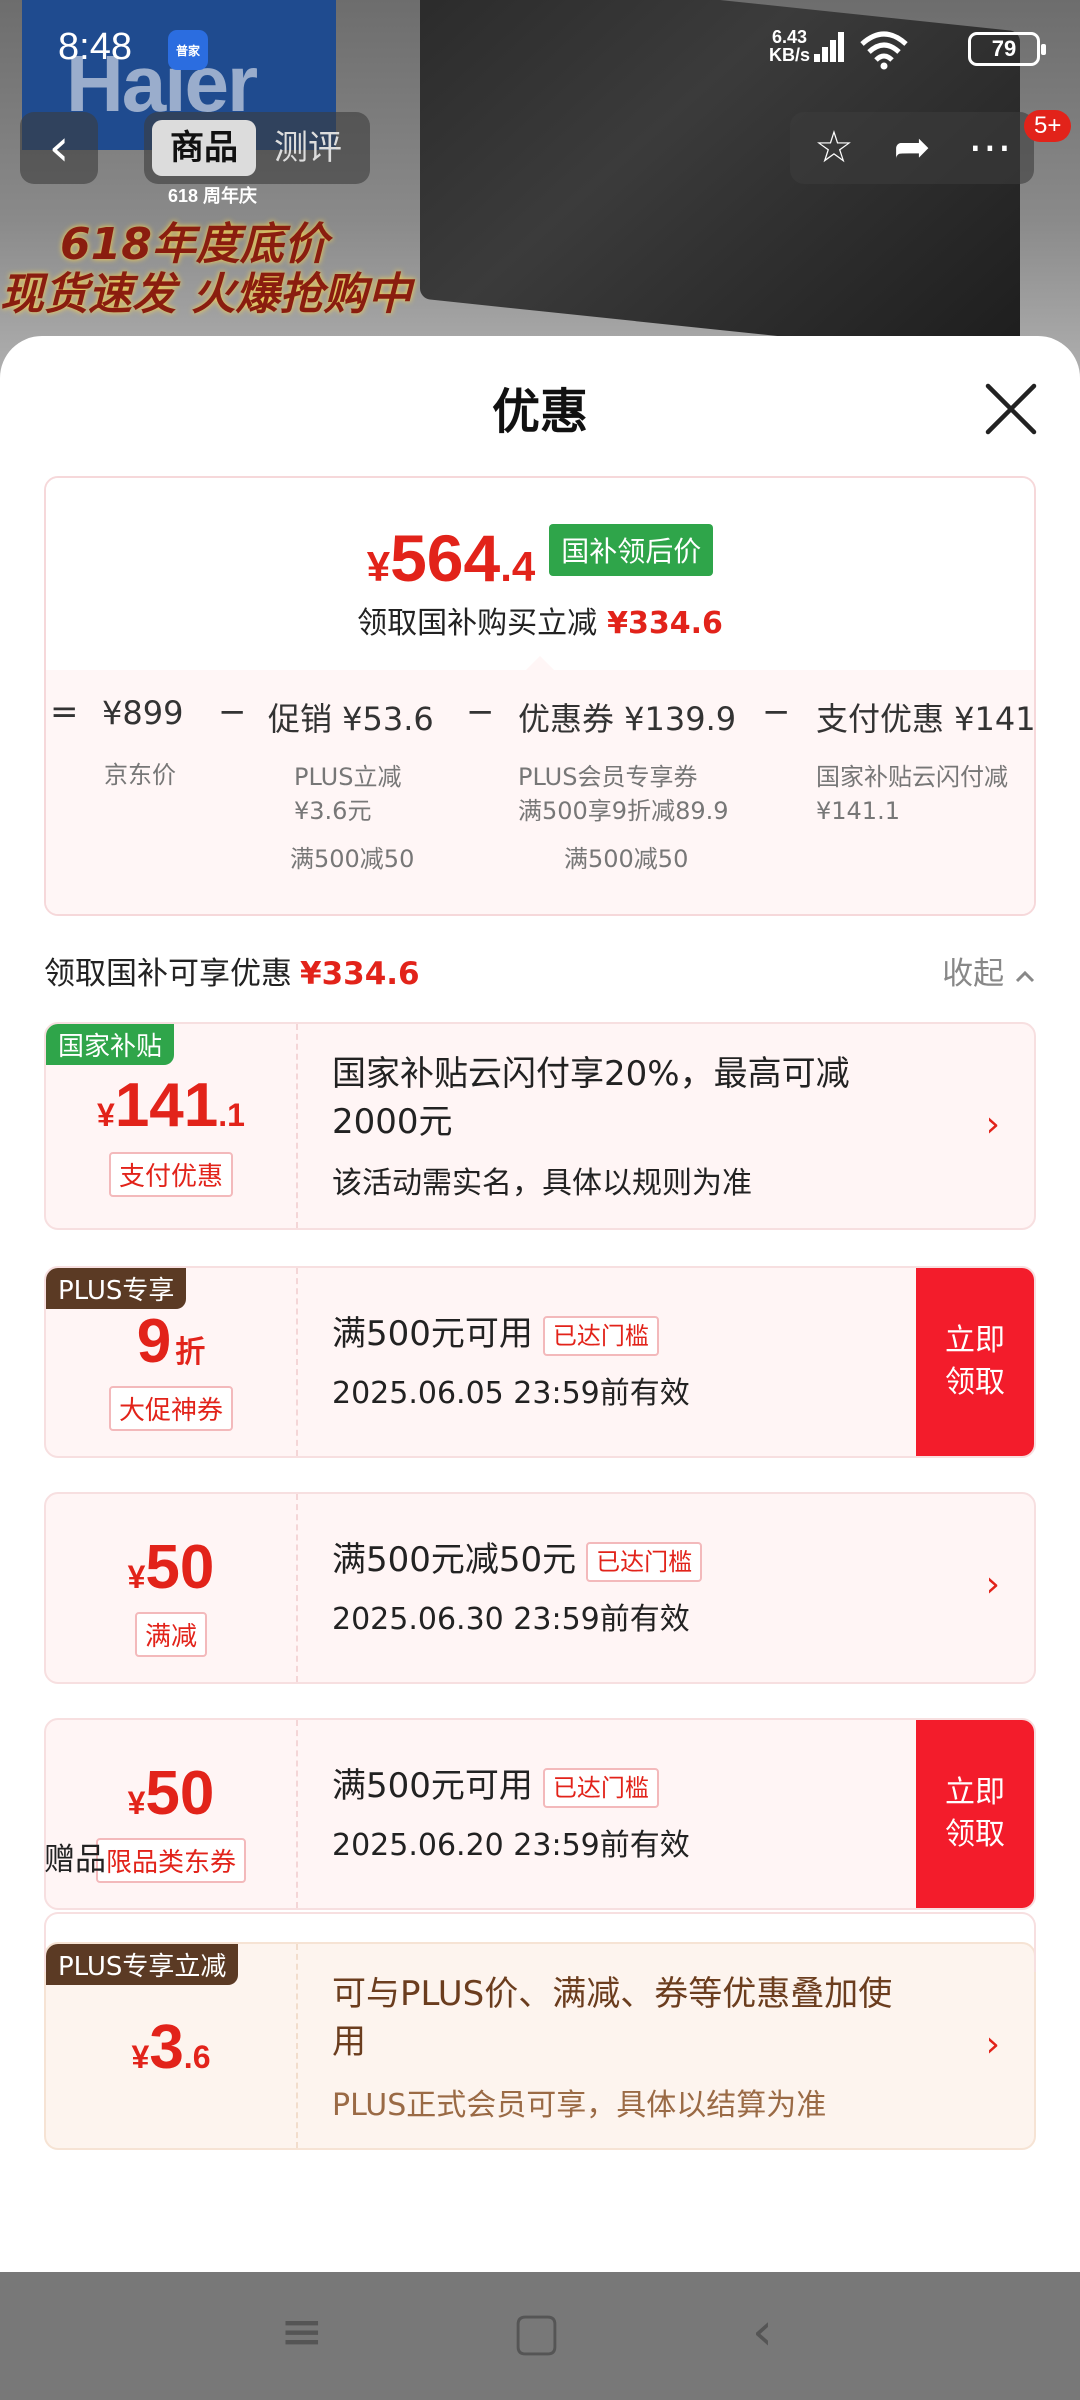 This screenshot has height=2400, width=1080. What do you see at coordinates (204, 148) in the screenshot?
I see `tab-product: 商品` at bounding box center [204, 148].